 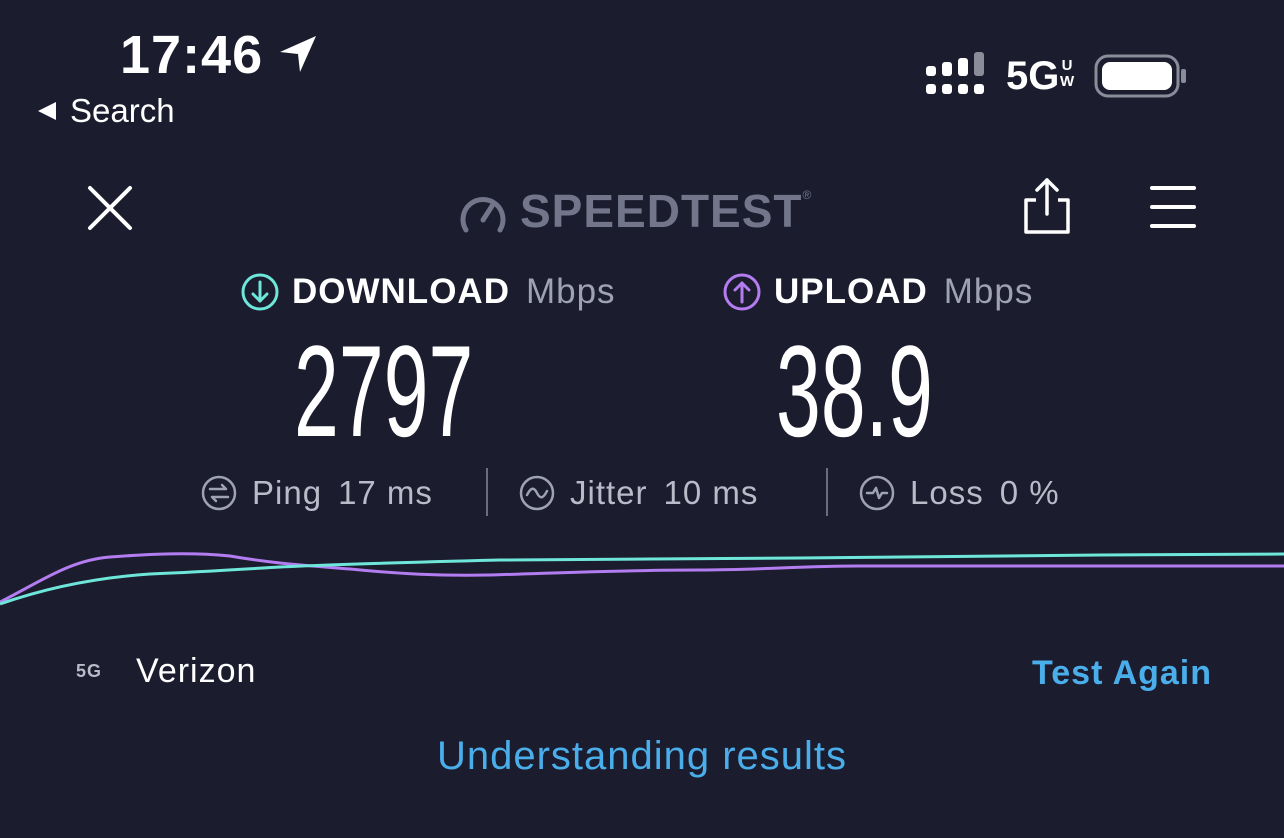 I want to click on speedtest-logo: SPEEDTEST ®, so click(x=633, y=211).